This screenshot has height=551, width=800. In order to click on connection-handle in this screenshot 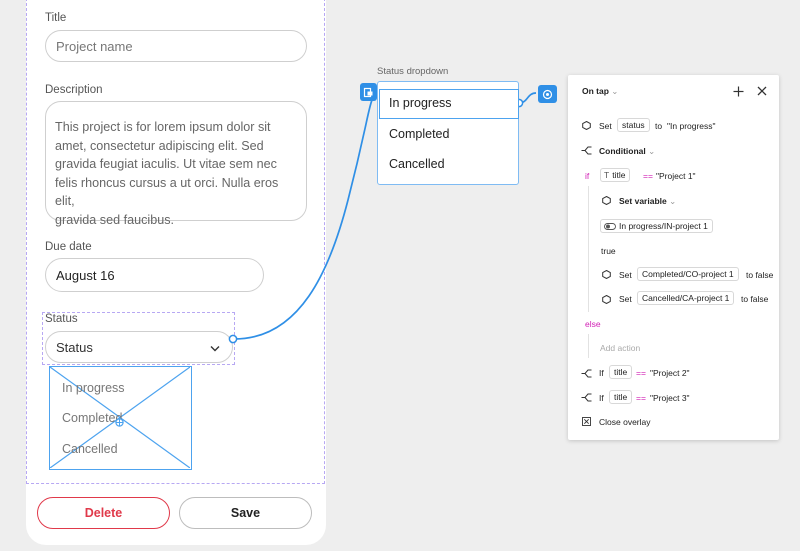, I will do `click(233, 339)`.